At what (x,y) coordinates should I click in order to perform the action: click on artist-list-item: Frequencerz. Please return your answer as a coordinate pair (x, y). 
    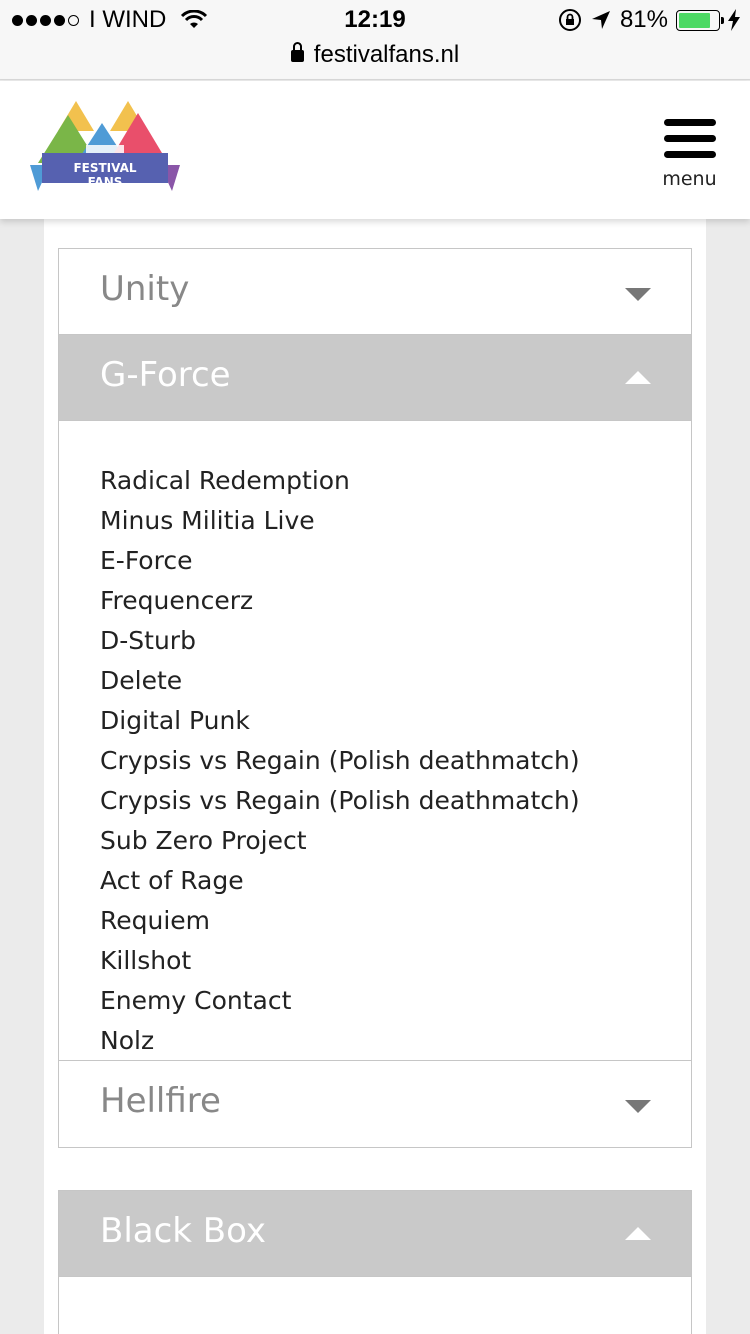
    Looking at the image, I should click on (177, 600).